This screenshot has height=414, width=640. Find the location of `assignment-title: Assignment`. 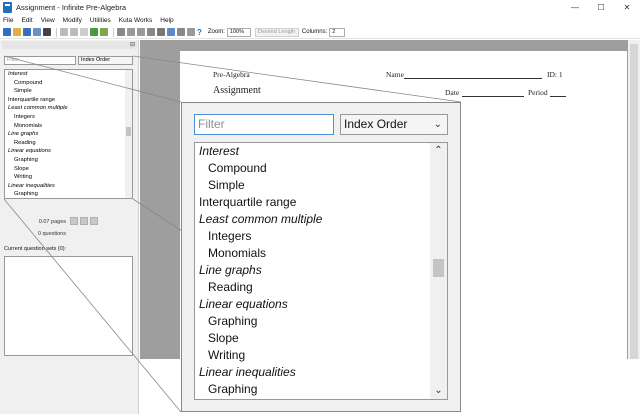

assignment-title: Assignment is located at coordinates (237, 90).